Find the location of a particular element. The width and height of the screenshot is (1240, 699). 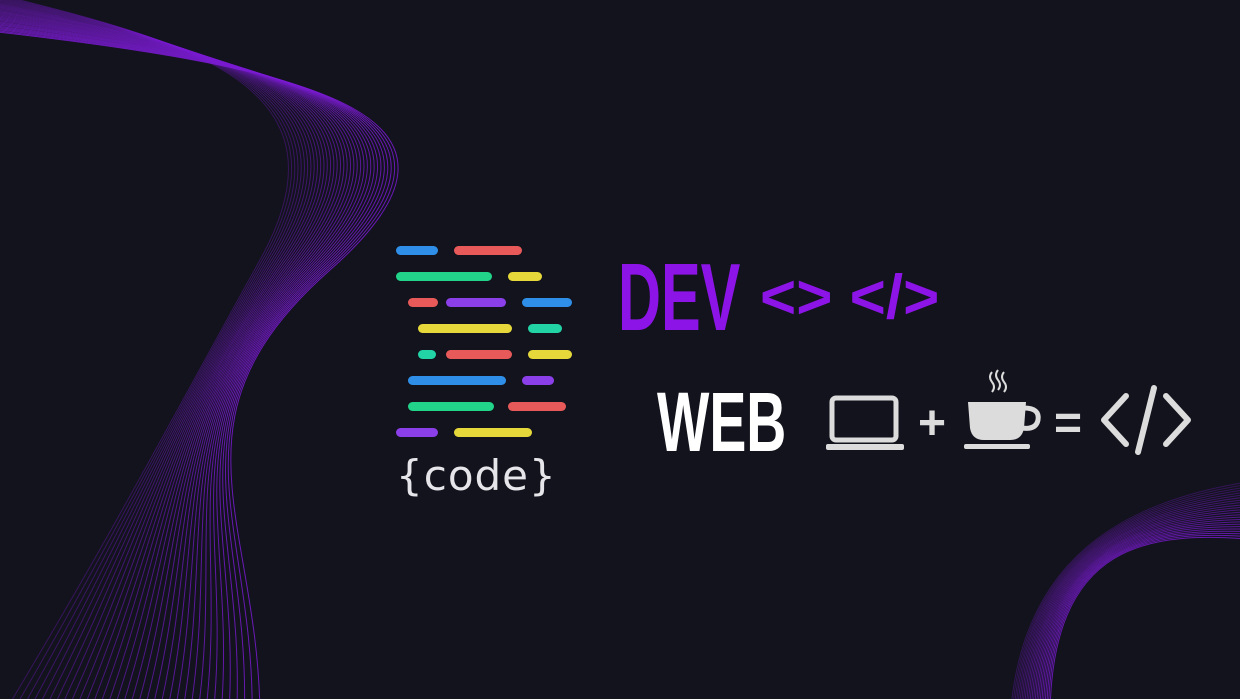

laptop-icon is located at coordinates (865, 422).